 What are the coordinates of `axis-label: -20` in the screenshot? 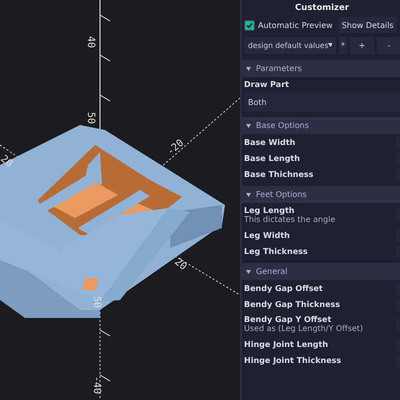 It's located at (176, 148).